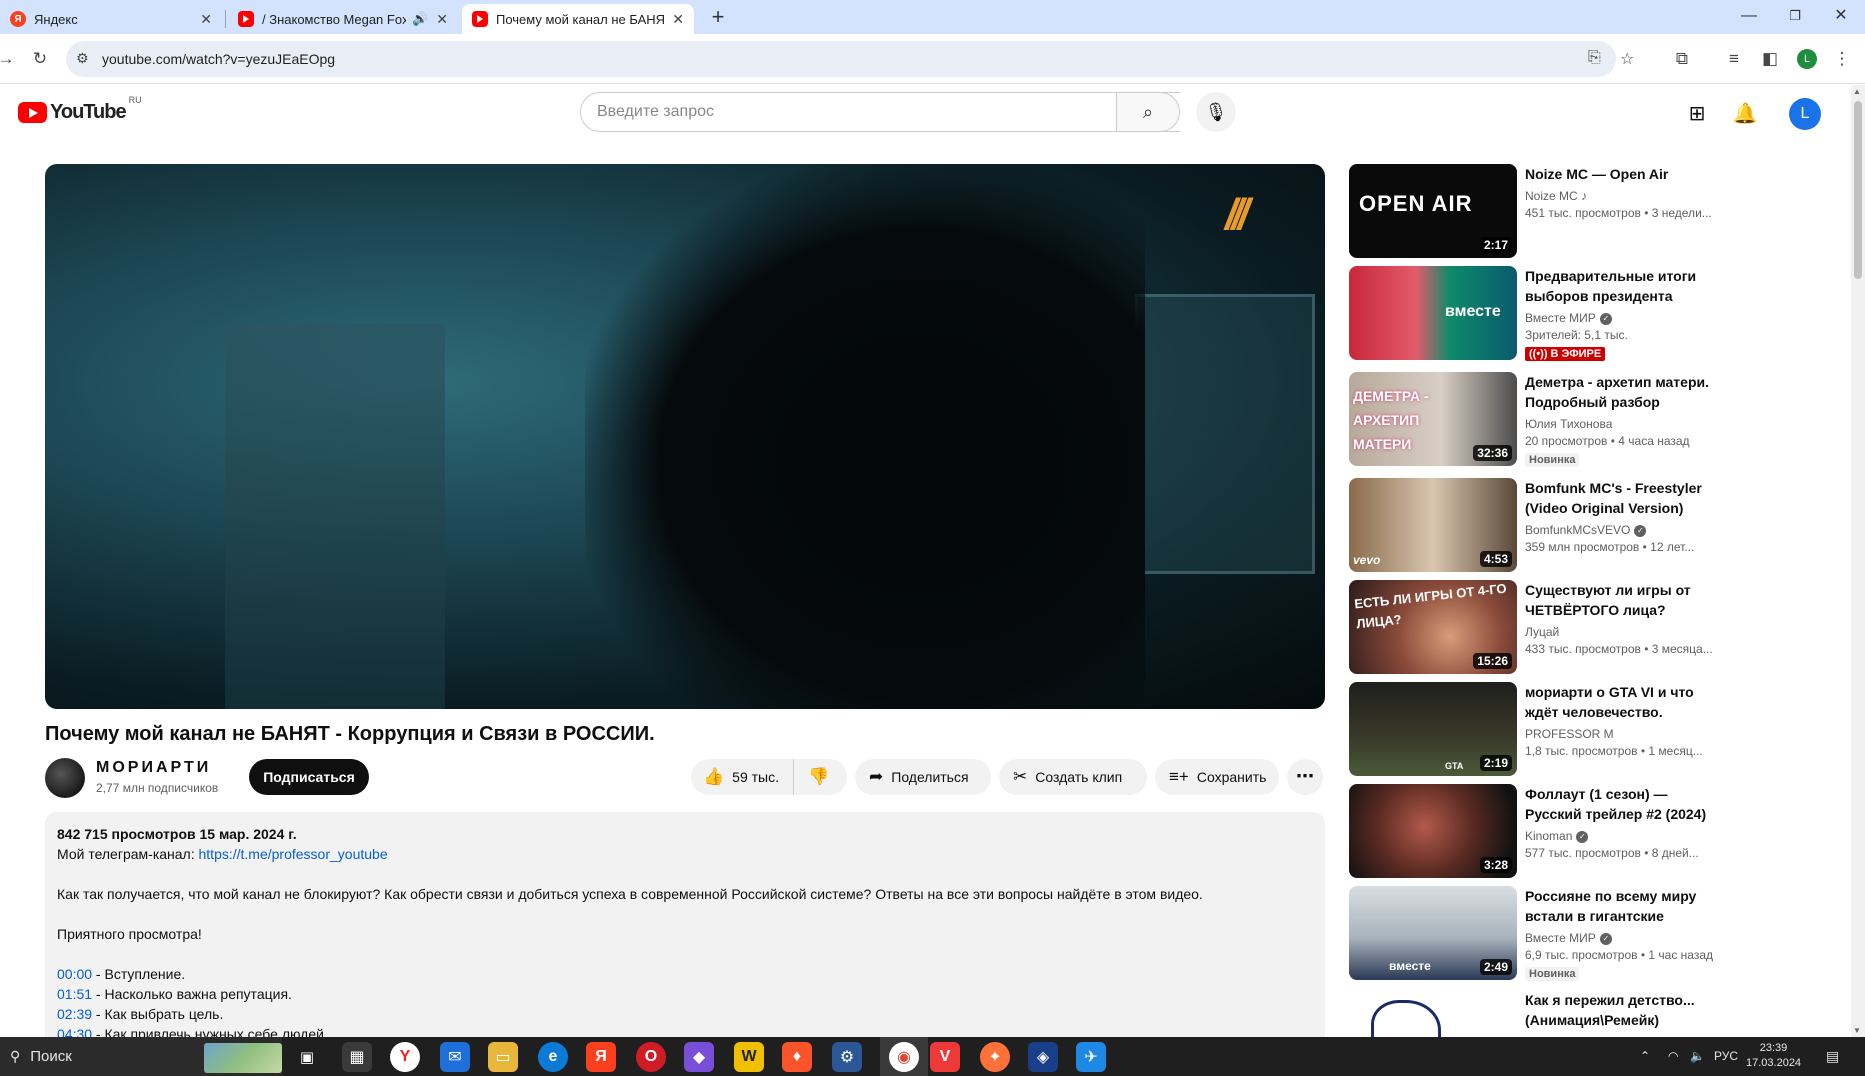  I want to click on channel-avatar, so click(65, 778).